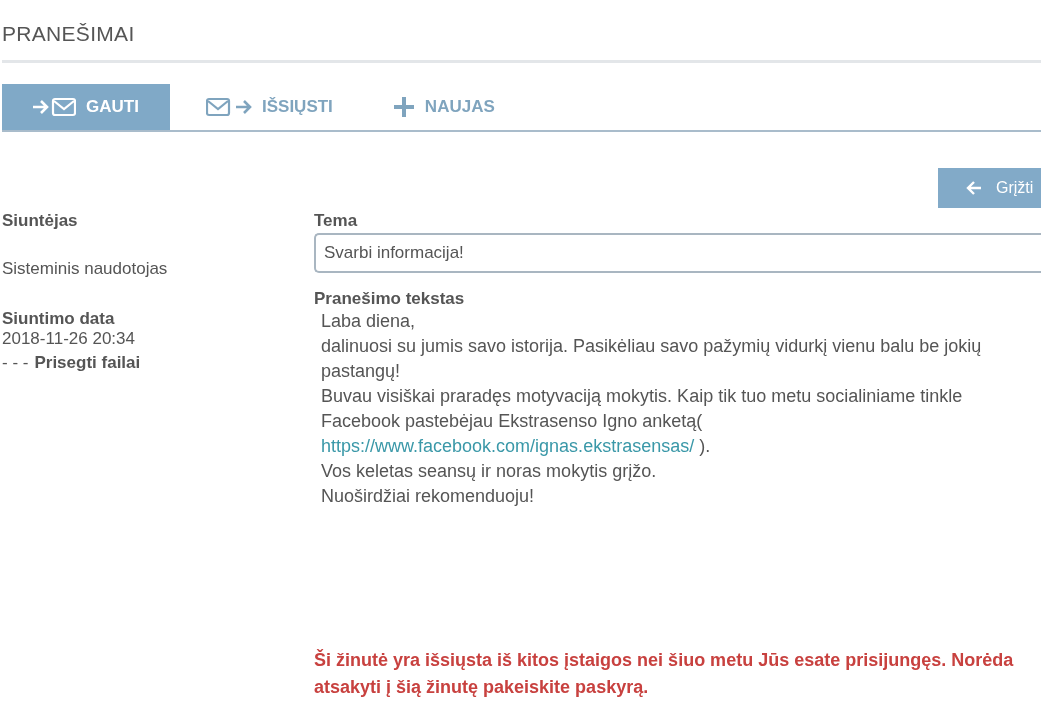 Image resolution: width=1041 pixels, height=720 pixels. I want to click on message-text: )., so click(704, 446).